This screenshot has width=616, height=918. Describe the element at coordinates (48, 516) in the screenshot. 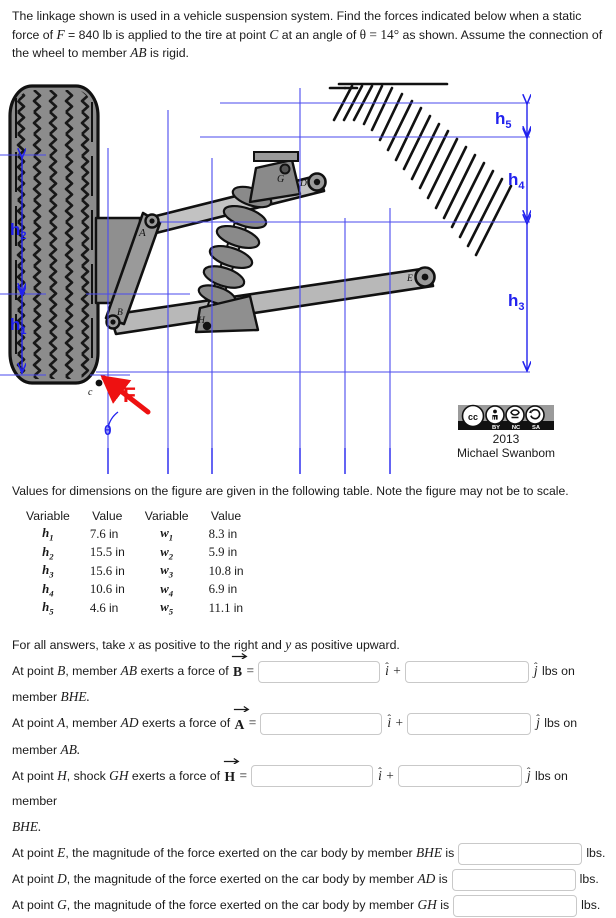

I see `header-variable-1: Variable` at that location.